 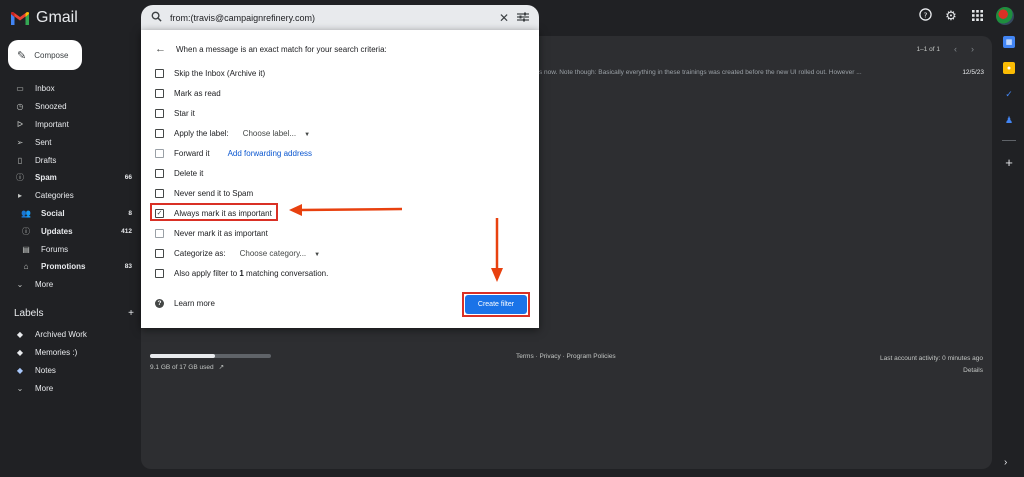 I want to click on sidebar-item-spam: ⓘ Spam 66, so click(x=70, y=178).